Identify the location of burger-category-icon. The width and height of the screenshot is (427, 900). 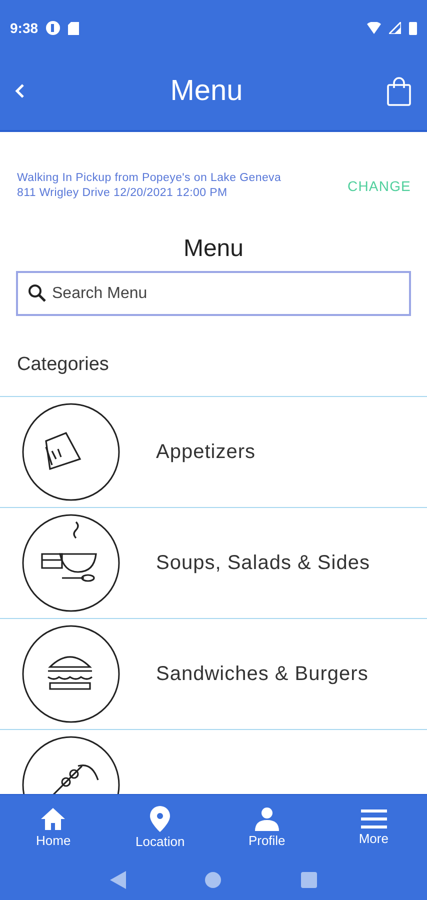
(71, 674).